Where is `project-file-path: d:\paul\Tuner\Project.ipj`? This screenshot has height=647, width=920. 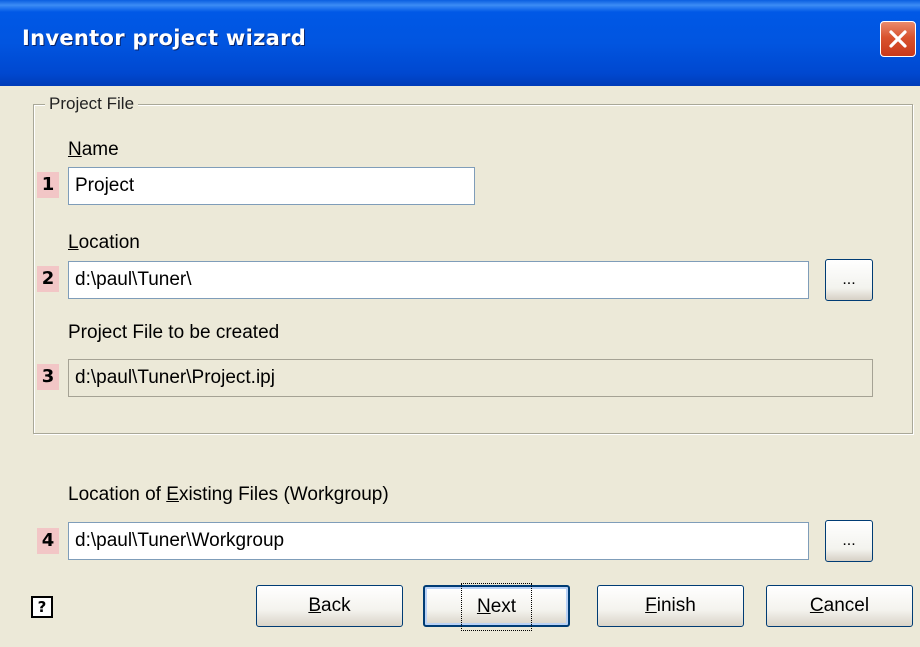 project-file-path: d:\paul\Tuner\Project.ipj is located at coordinates (470, 378).